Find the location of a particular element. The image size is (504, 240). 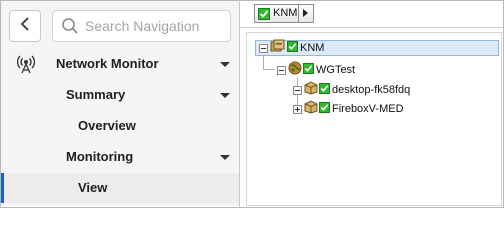

active-indicator is located at coordinates (2, 188).